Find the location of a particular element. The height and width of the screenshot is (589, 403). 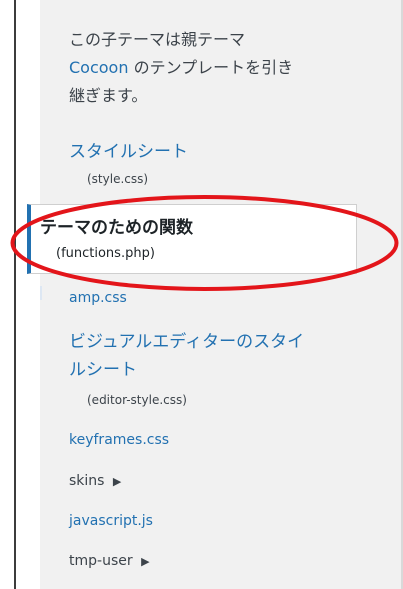

file-sub-editor-style-css: (editor-style.css) is located at coordinates (137, 400).